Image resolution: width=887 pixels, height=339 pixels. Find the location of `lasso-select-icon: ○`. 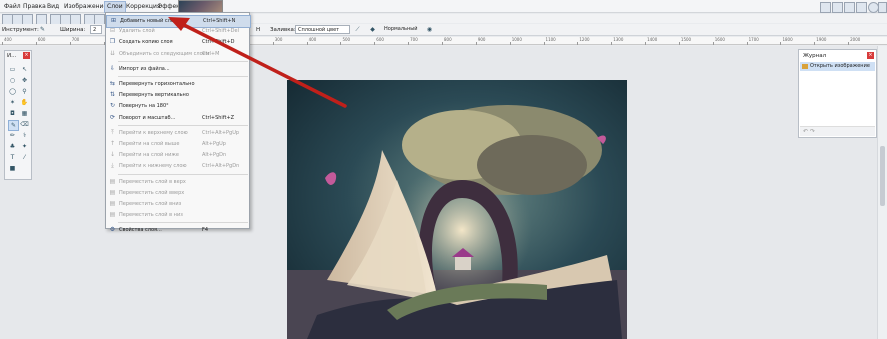

lasso-select-icon: ○ is located at coordinates (12, 80).